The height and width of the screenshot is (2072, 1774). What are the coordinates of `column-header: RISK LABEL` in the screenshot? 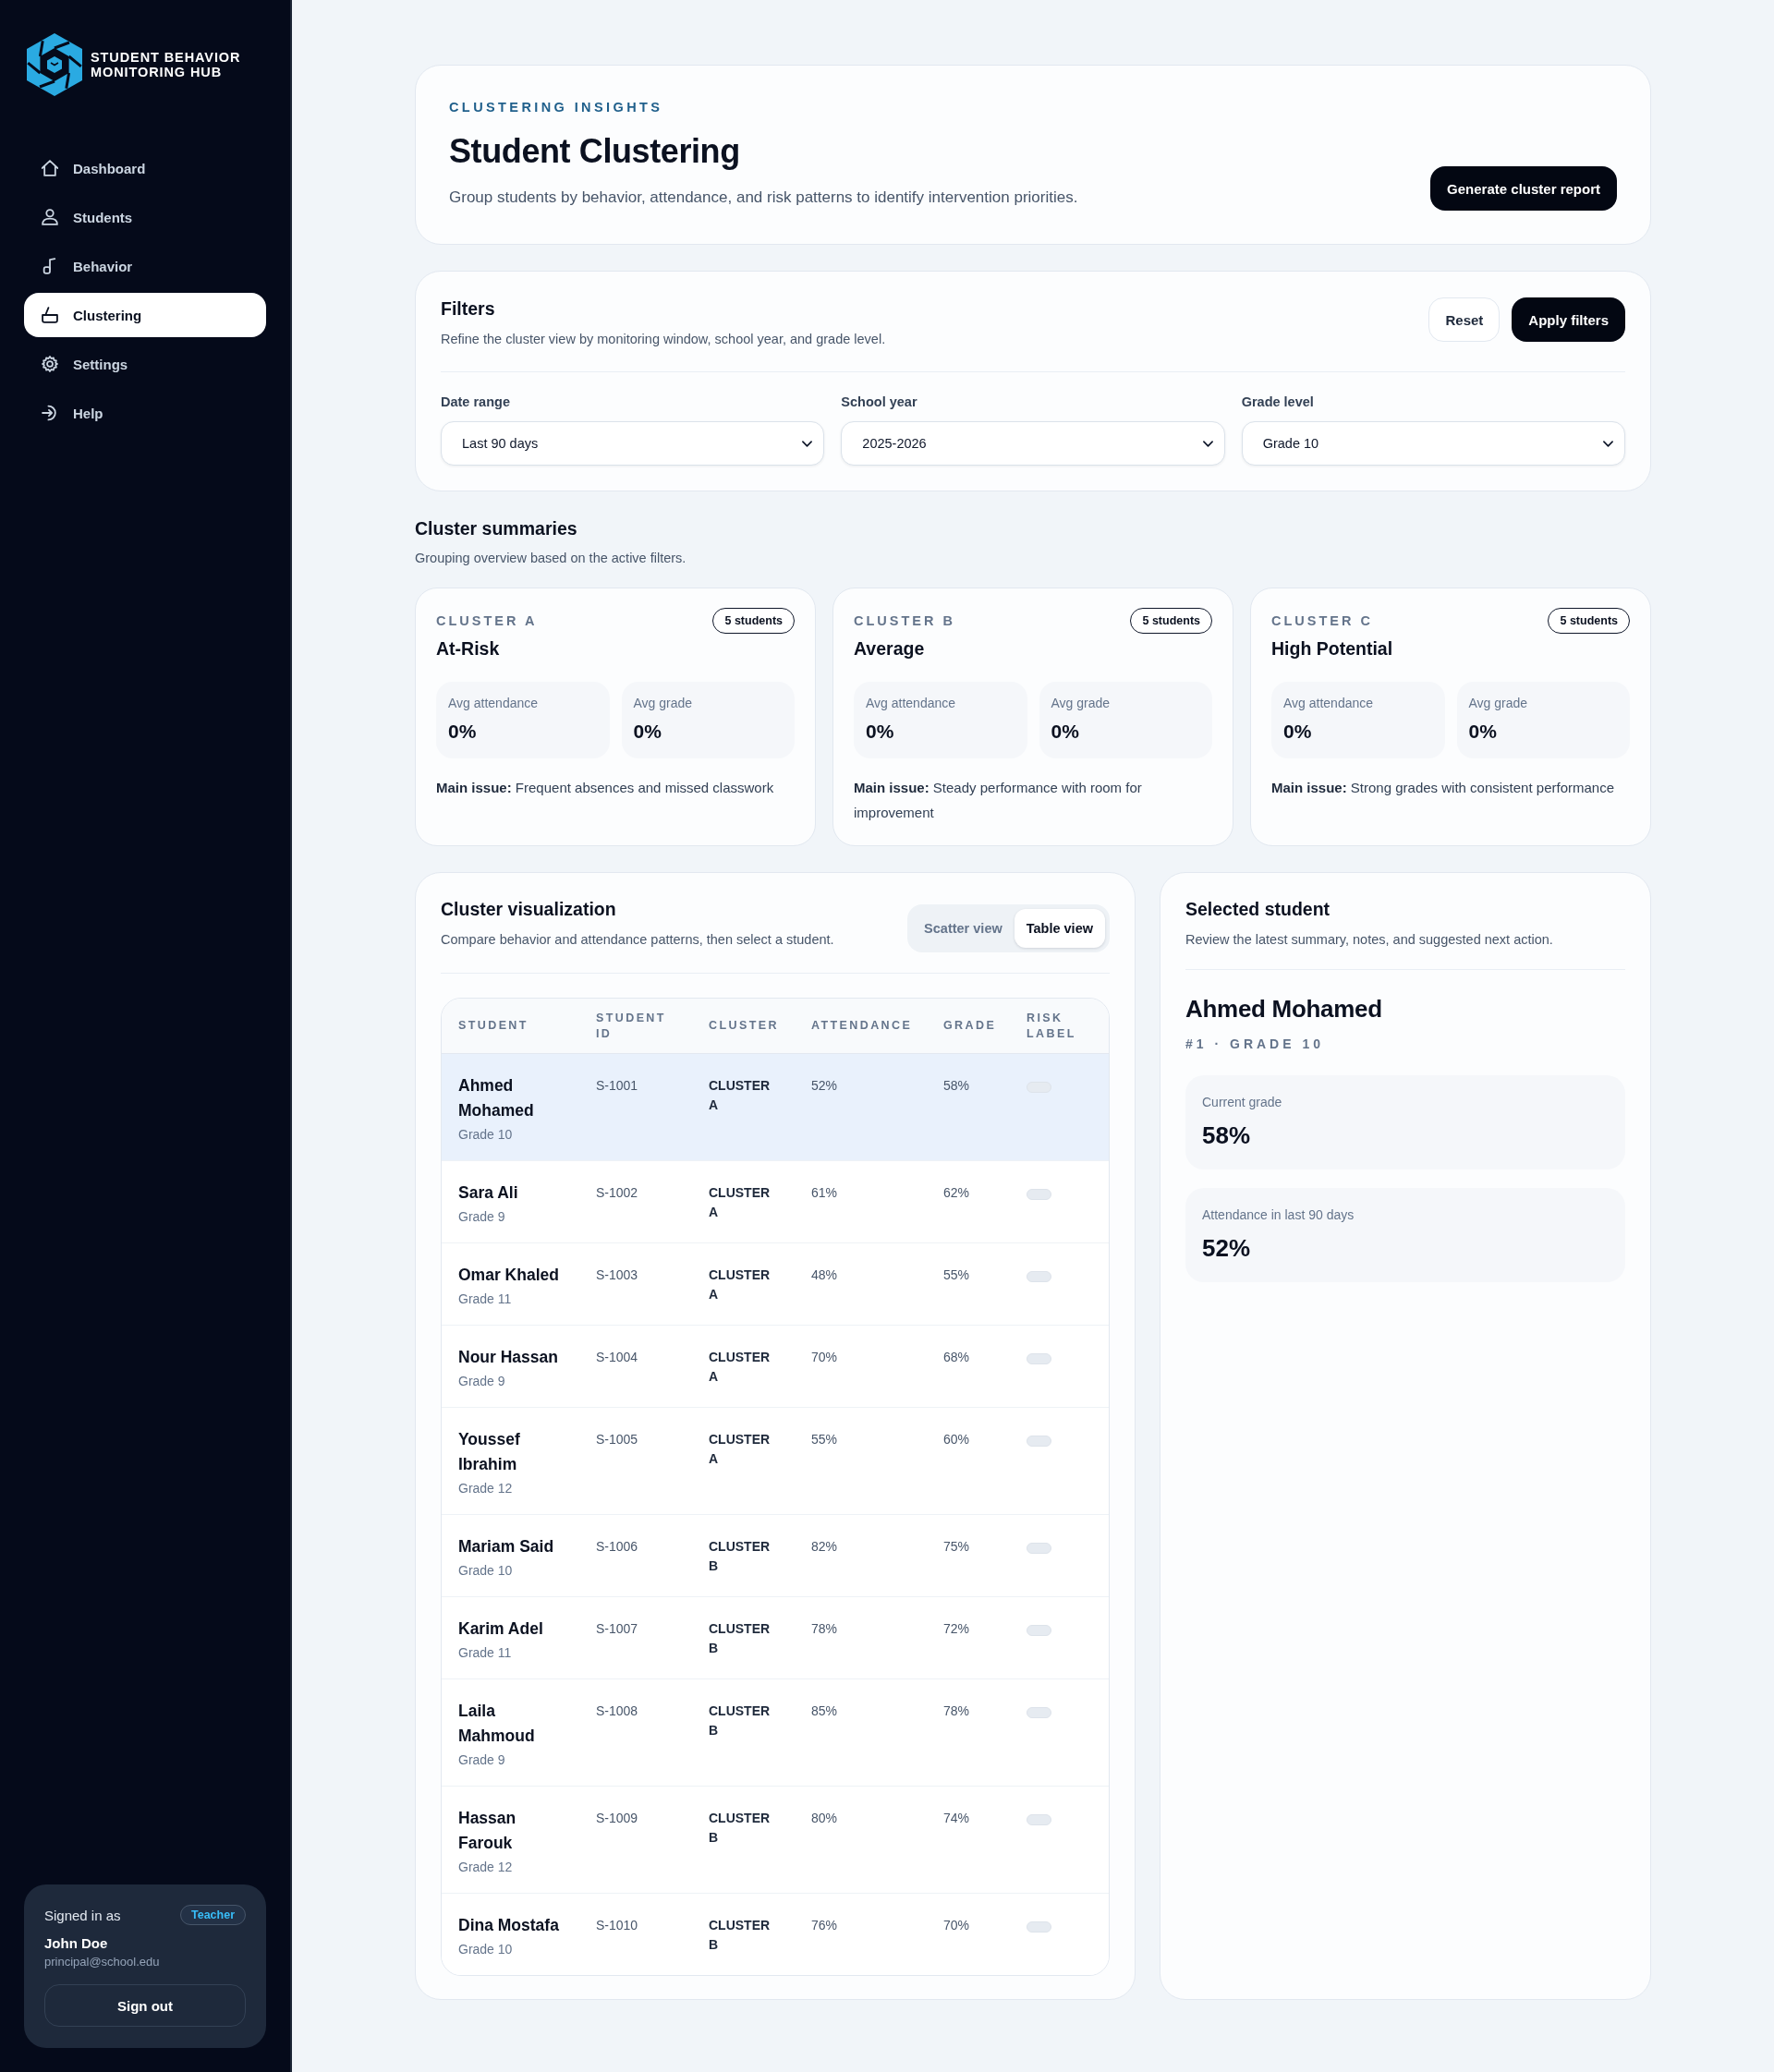 It's located at (1051, 1026).